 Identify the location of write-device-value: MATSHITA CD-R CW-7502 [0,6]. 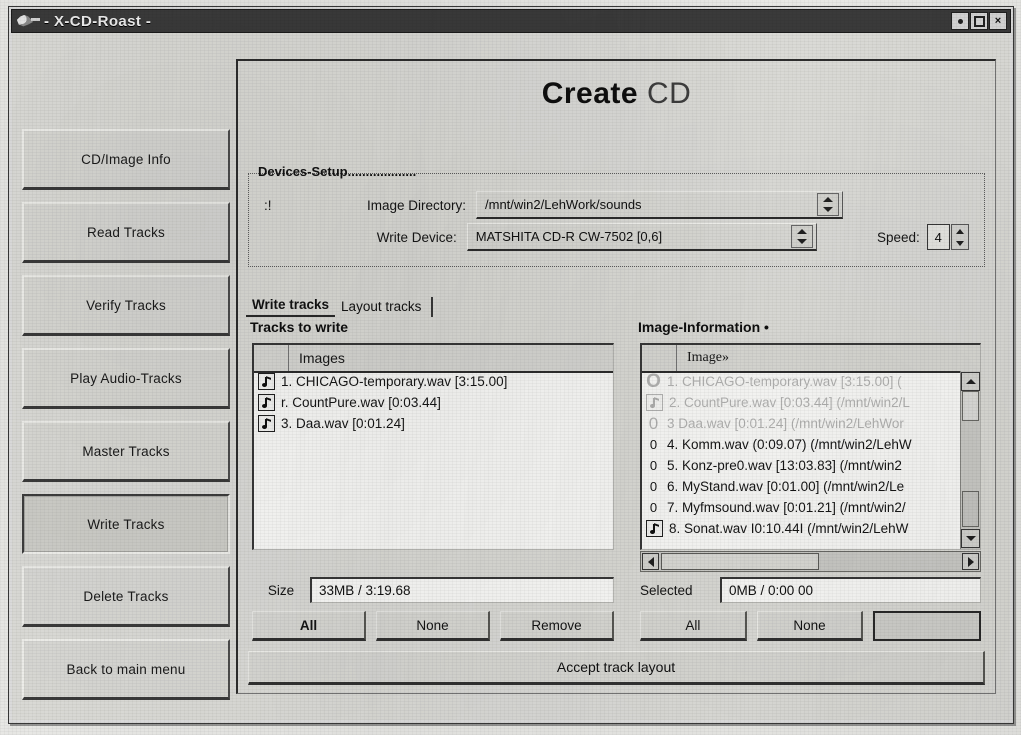
(569, 236).